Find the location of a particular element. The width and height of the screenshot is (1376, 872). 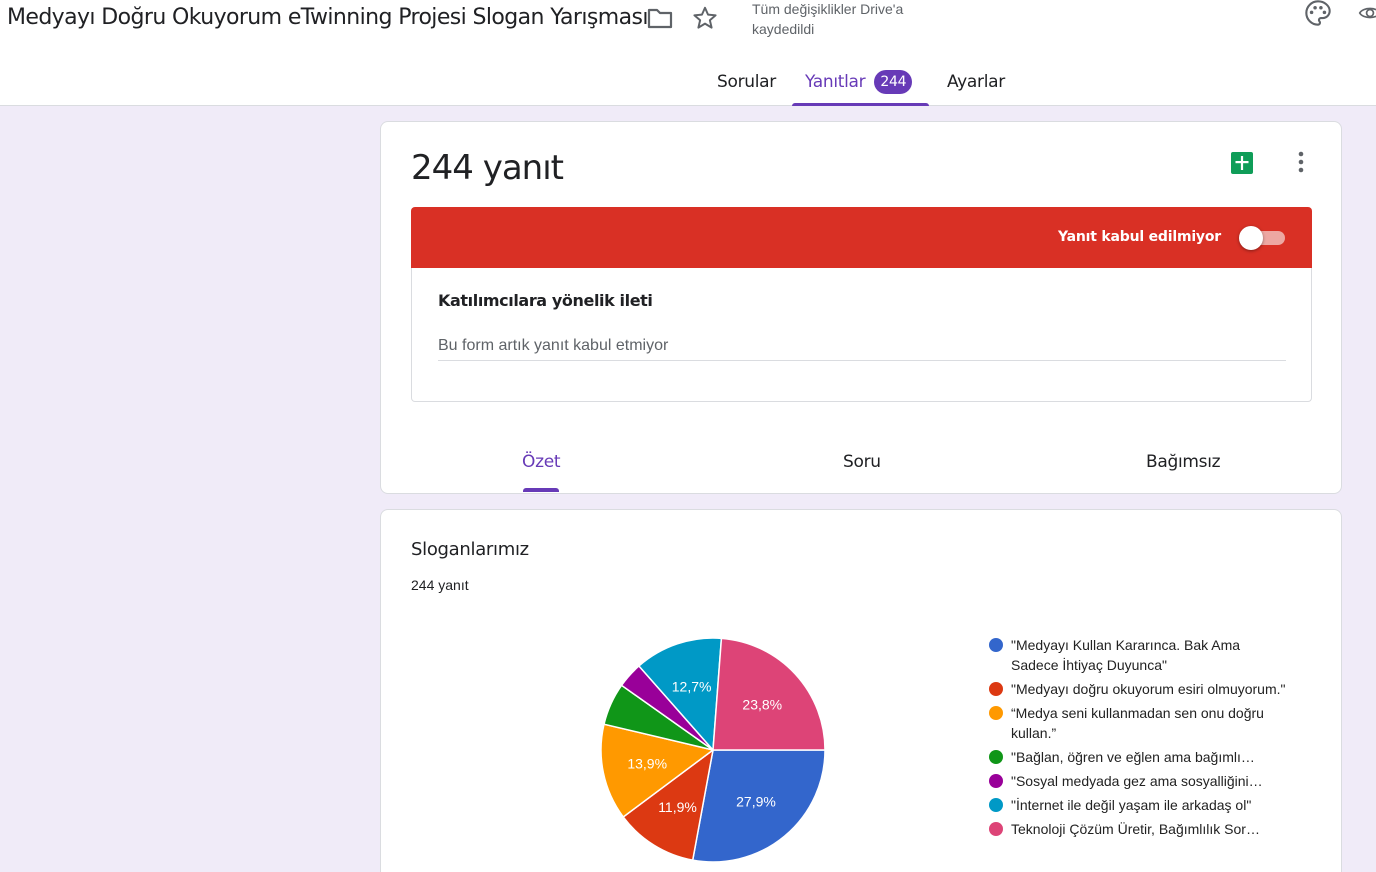

tab-ayarlar-label: Ayarlar is located at coordinates (976, 82).